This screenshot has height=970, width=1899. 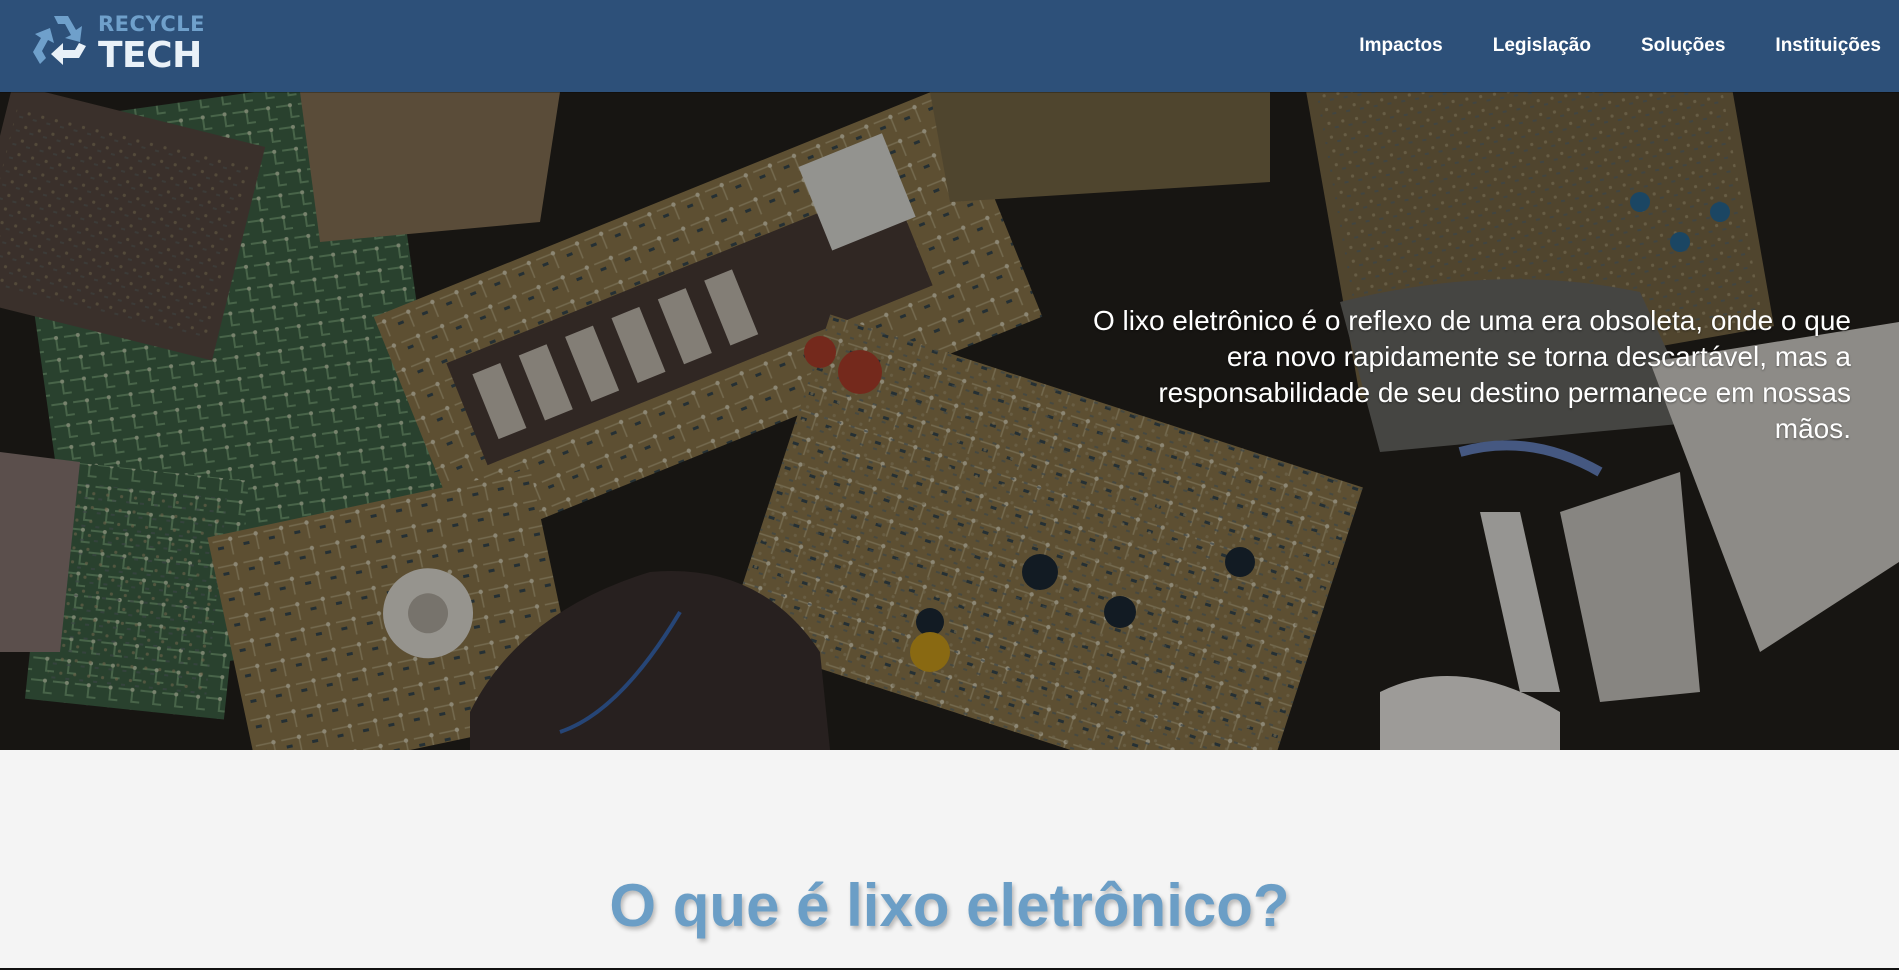 I want to click on nav-link-solucoes: Soluções, so click(x=1683, y=46).